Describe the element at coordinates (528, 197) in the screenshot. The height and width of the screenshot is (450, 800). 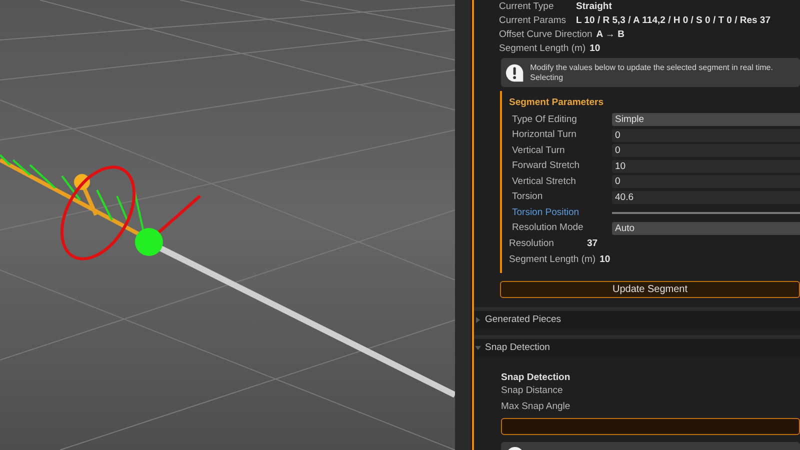
I see `field-label: Torsion` at that location.